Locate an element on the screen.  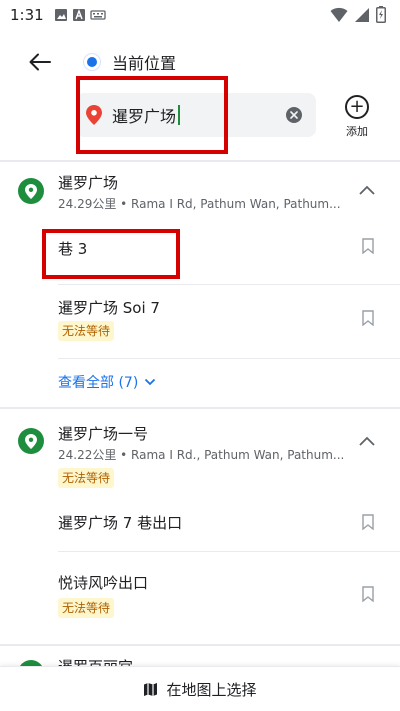
highlight-box-sub-result is located at coordinates (111, 254).